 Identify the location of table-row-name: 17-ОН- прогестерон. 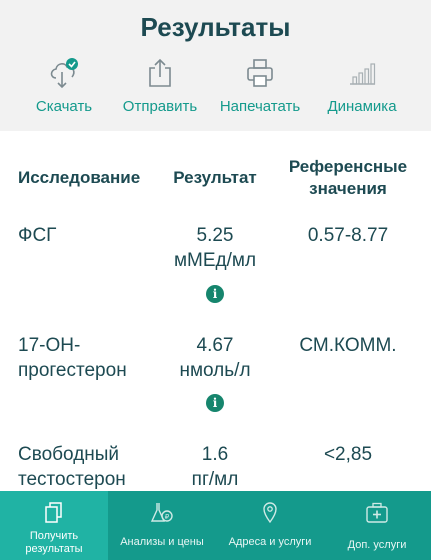
(83, 358).